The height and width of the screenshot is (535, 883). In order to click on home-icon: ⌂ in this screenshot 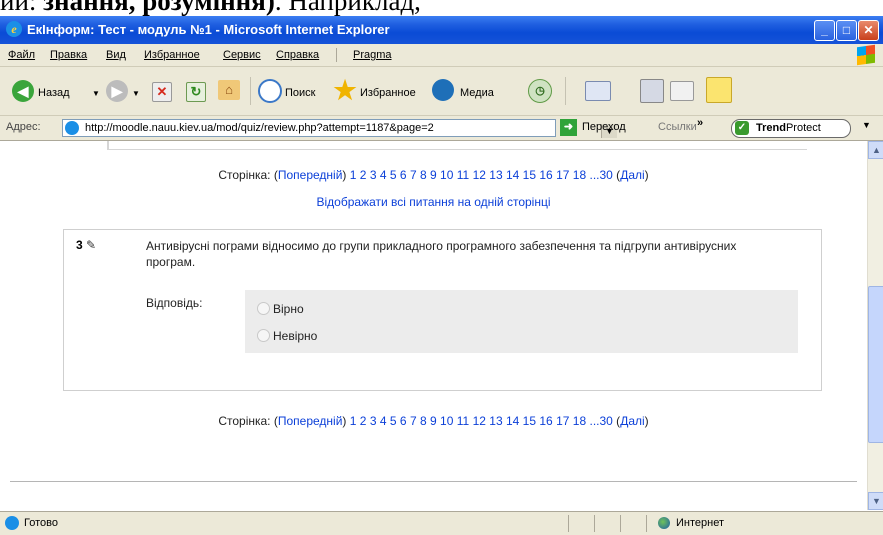, I will do `click(229, 90)`.